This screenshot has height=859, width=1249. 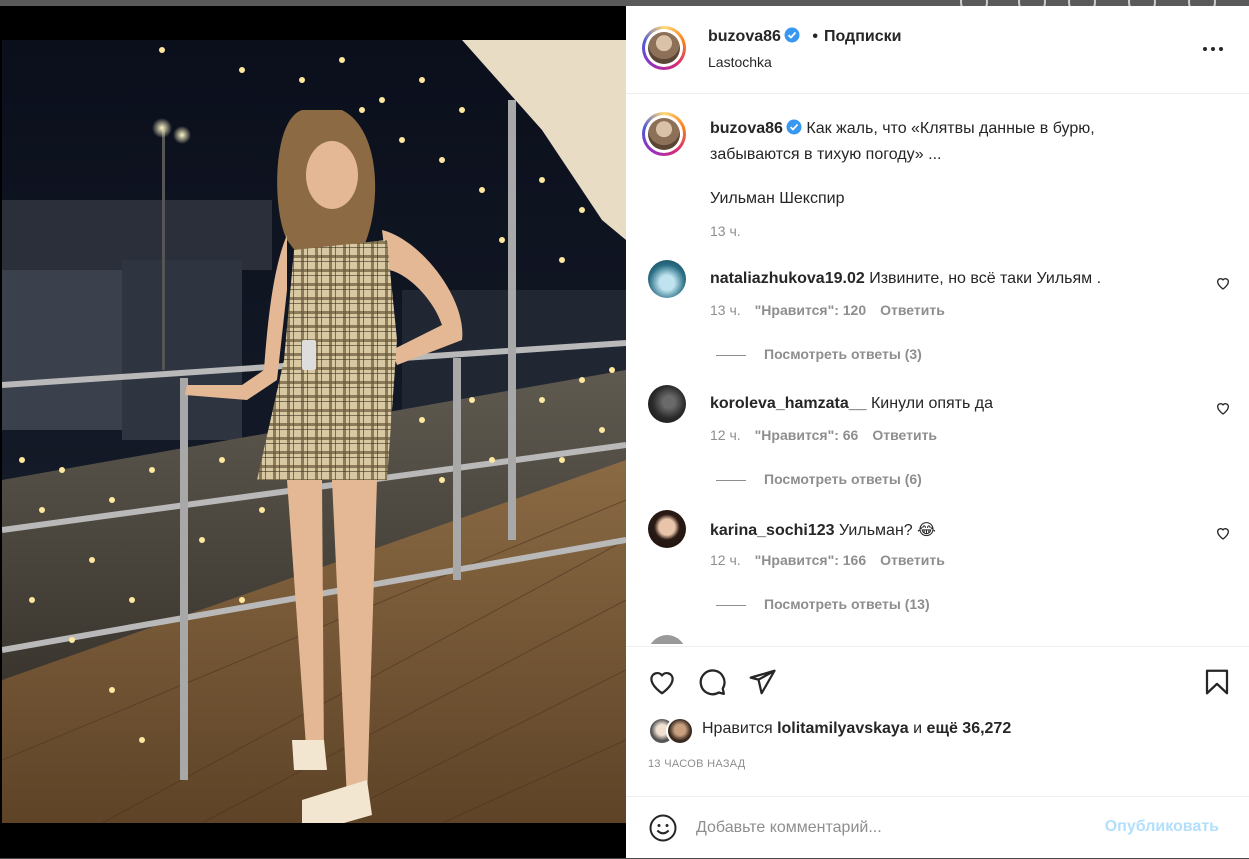 What do you see at coordinates (945, 231) in the screenshot?
I see `caption-time: 13 ч.` at bounding box center [945, 231].